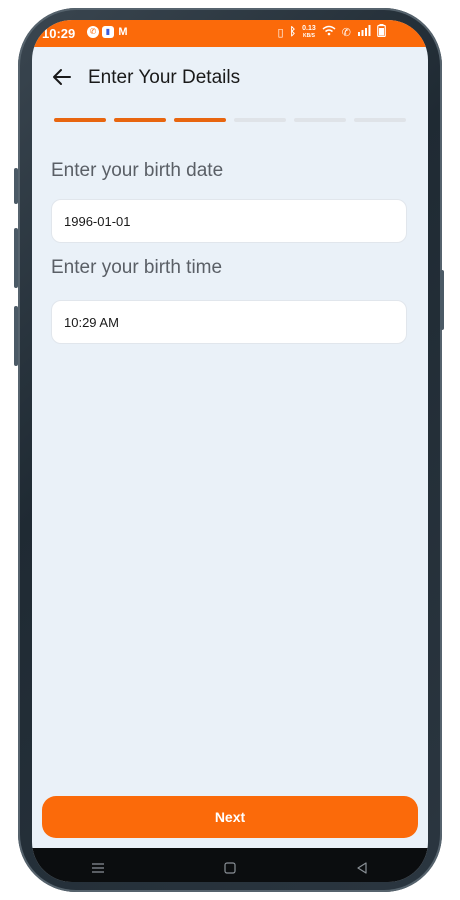 The width and height of the screenshot is (460, 900). I want to click on birth-time-field: 10:29 AM, so click(229, 322).